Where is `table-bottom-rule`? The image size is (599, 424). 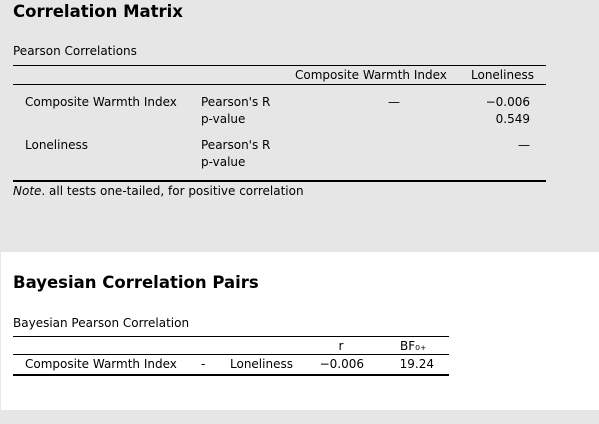 table-bottom-rule is located at coordinates (279, 181).